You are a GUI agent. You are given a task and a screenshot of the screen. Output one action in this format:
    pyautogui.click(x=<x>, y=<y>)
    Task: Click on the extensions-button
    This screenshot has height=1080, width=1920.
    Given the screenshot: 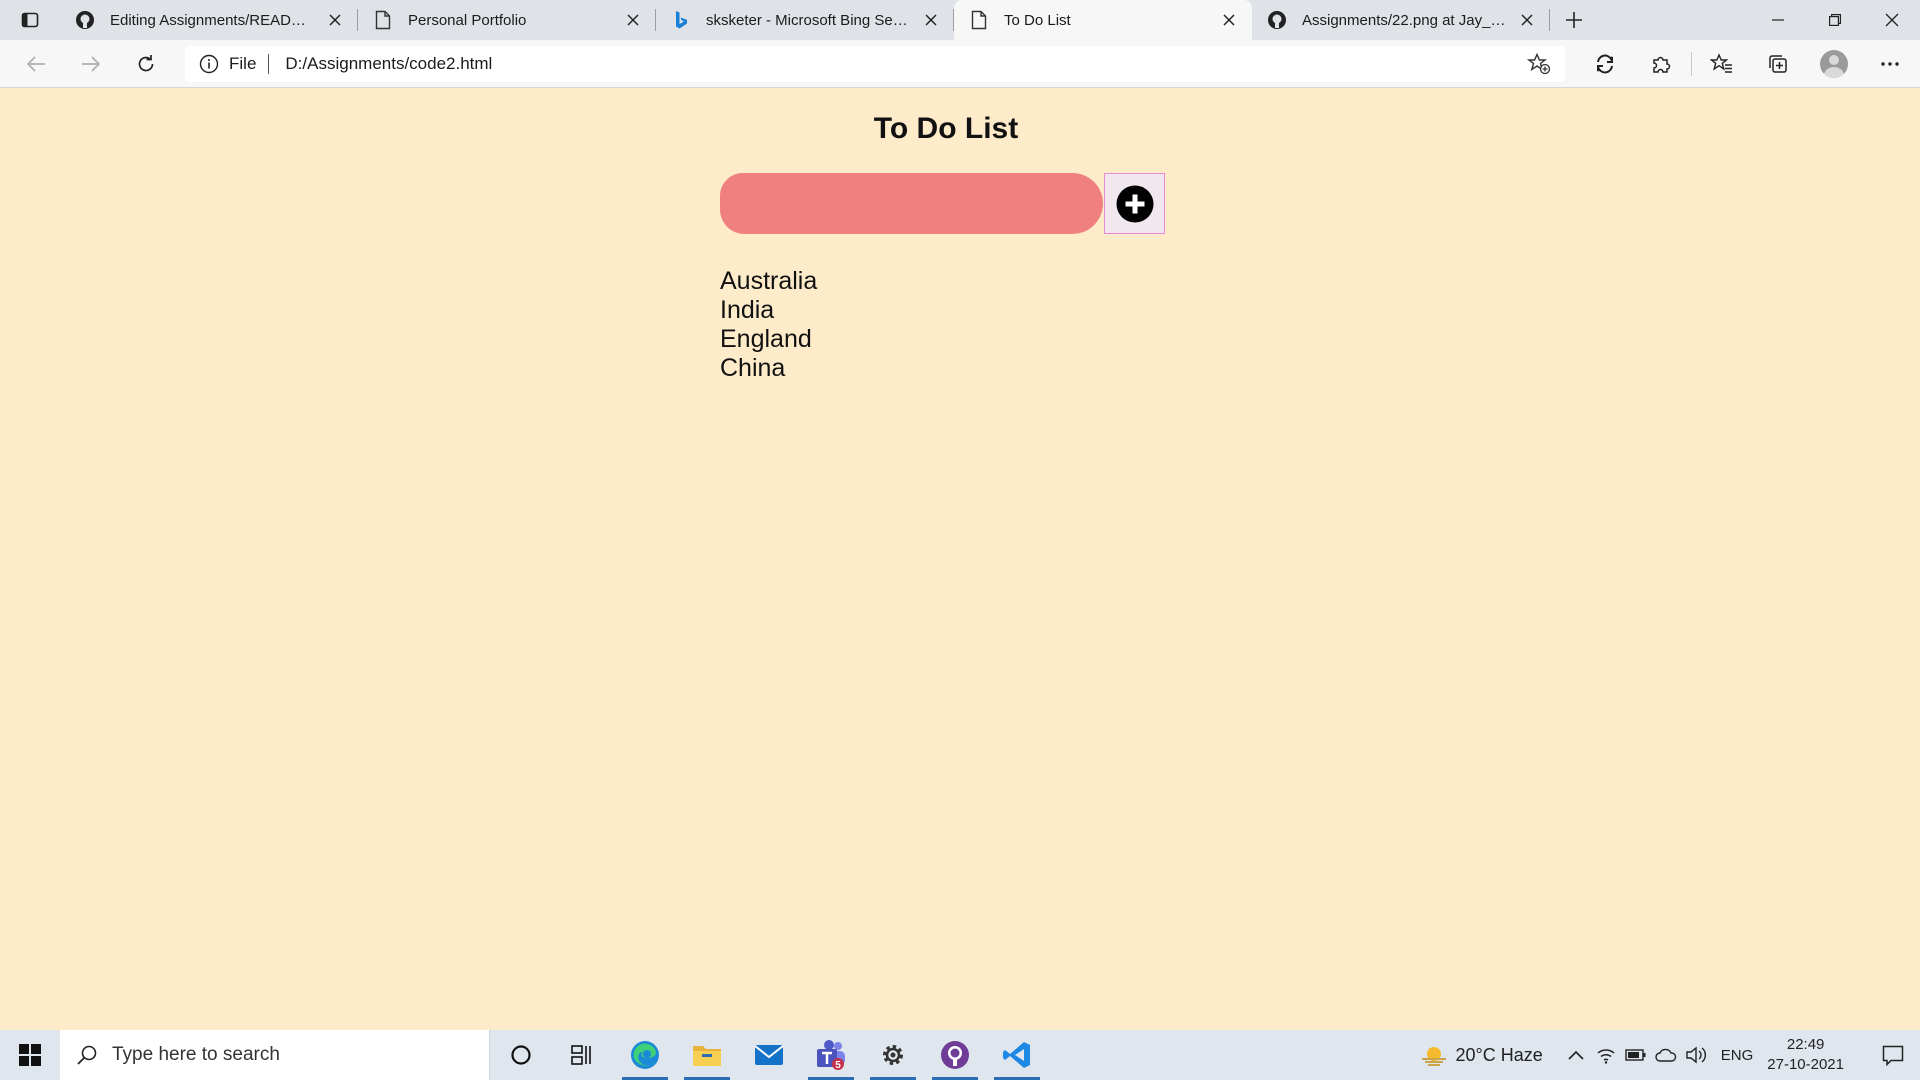 What is the action you would take?
    pyautogui.click(x=1661, y=64)
    